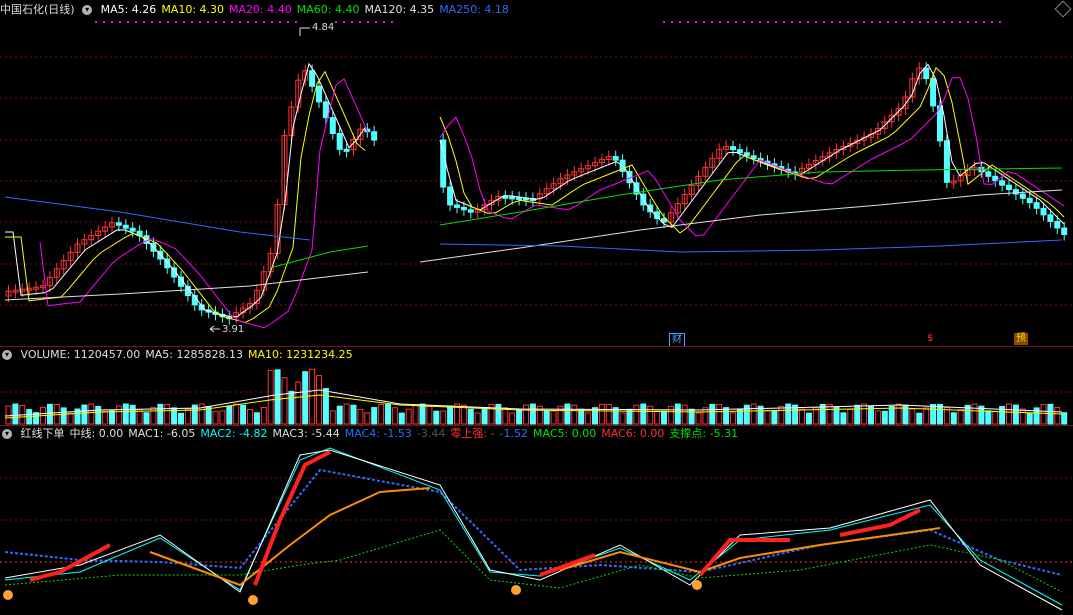  I want to click on dividend-marker: $, so click(930, 339).